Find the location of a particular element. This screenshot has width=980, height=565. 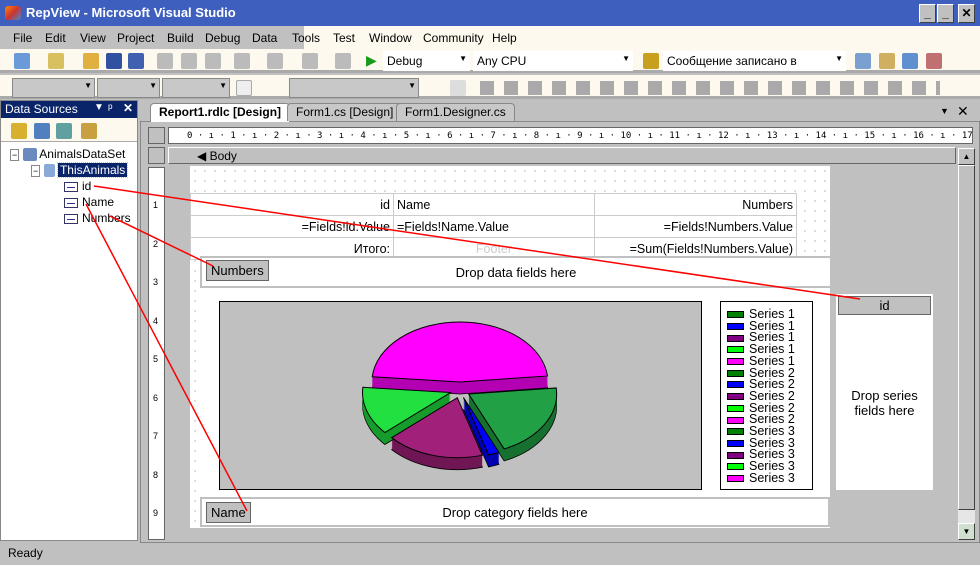

object-browser-icon is located at coordinates (910, 61).